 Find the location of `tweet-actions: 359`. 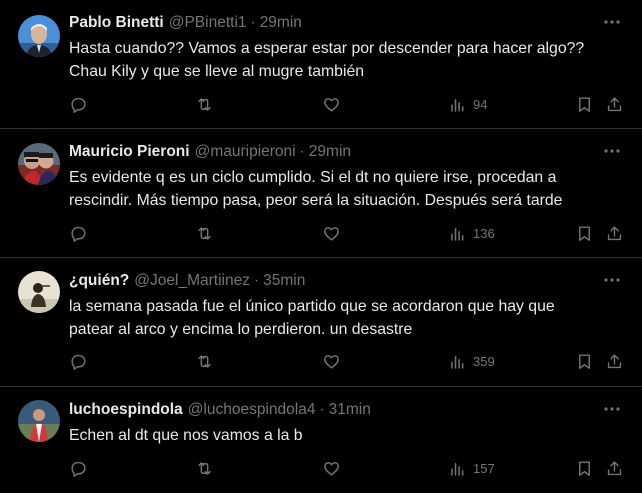

tweet-actions: 359 is located at coordinates (345, 361).